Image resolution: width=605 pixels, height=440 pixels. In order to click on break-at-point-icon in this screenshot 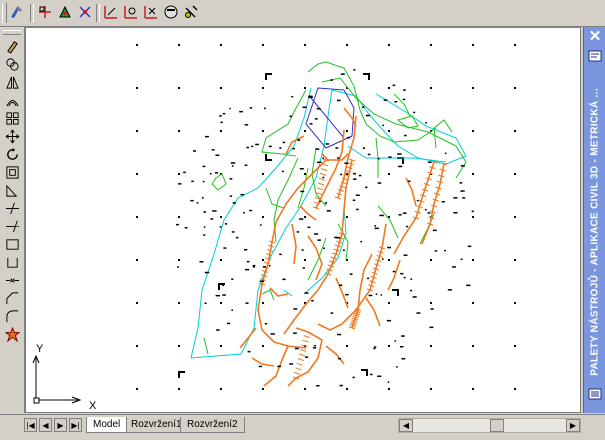, I will do `click(12, 262)`.